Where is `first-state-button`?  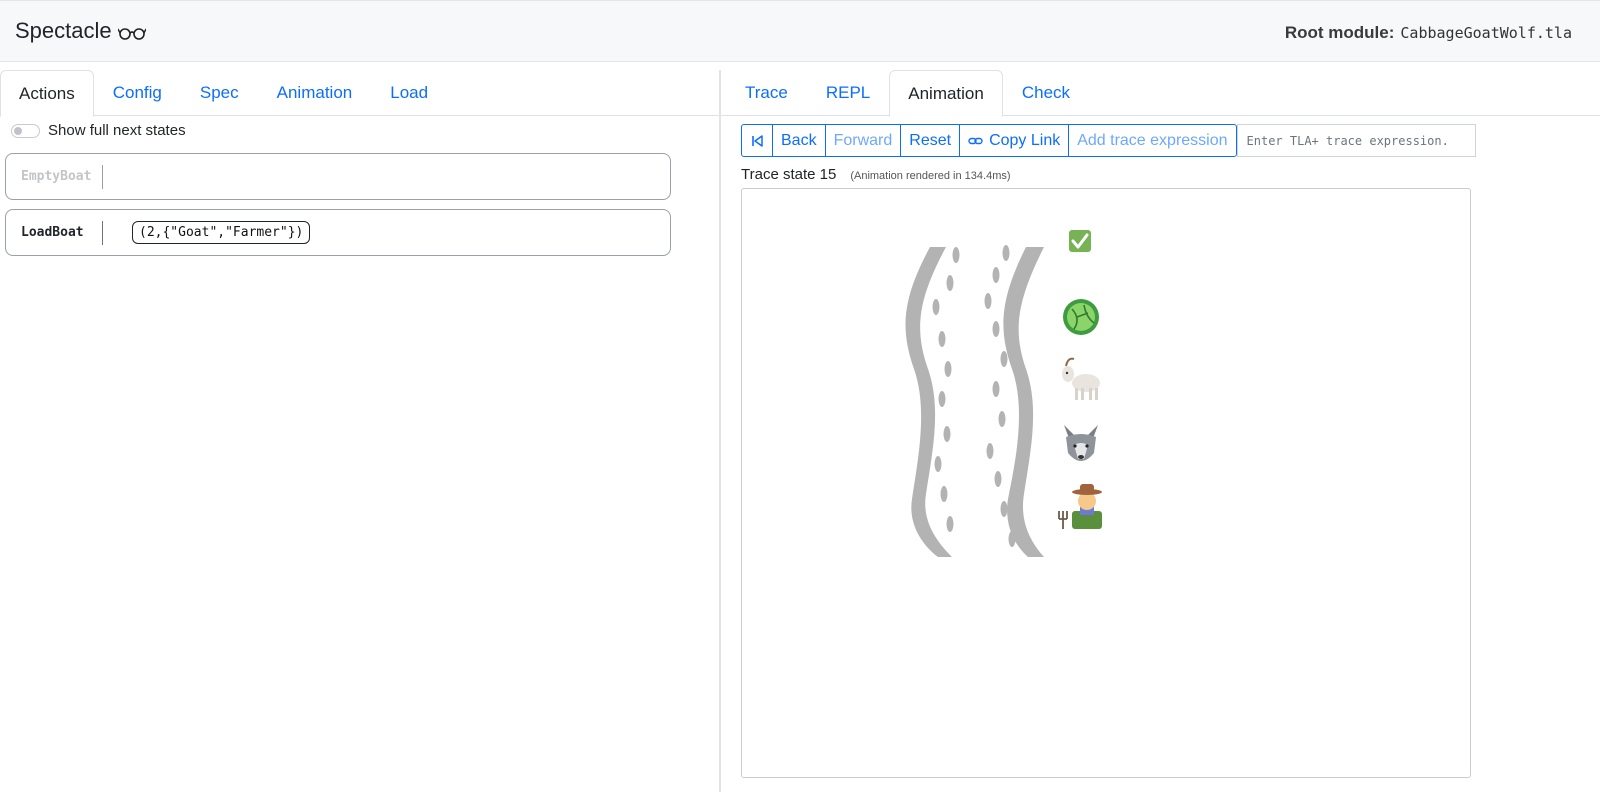
first-state-button is located at coordinates (757, 140).